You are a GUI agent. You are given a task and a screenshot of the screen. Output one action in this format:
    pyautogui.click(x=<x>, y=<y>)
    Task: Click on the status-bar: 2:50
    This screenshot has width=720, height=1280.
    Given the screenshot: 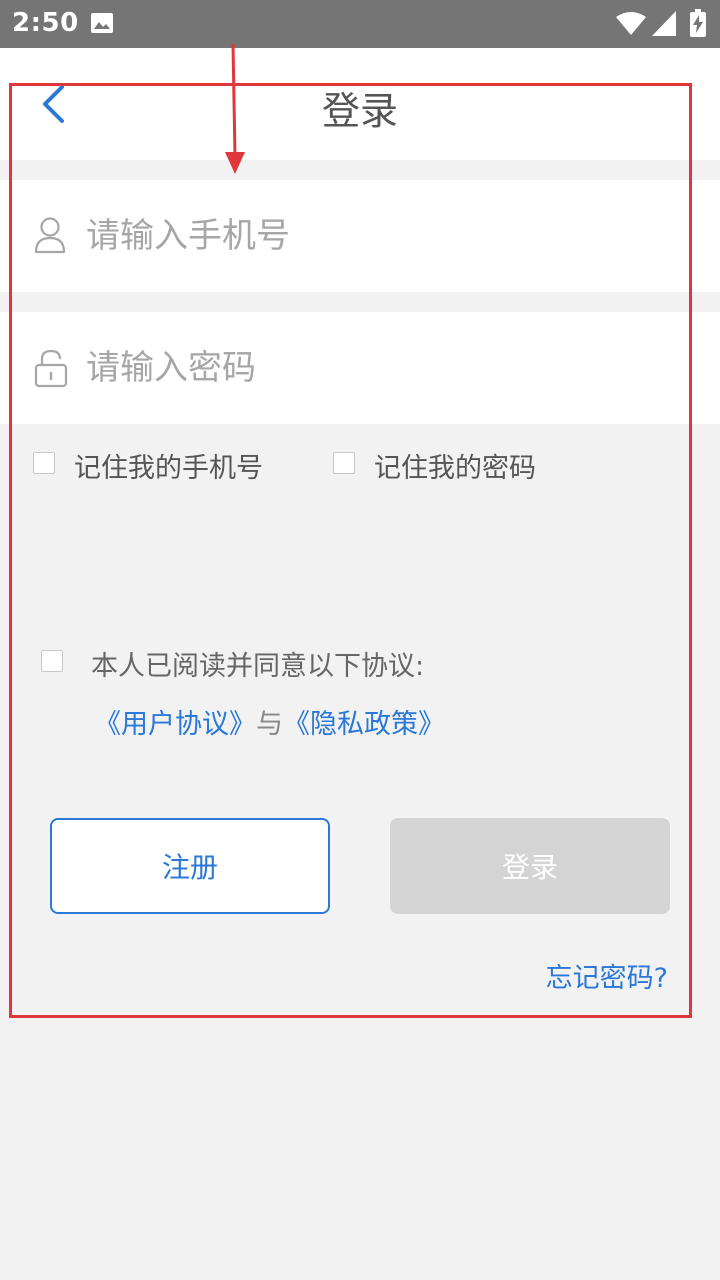 What is the action you would take?
    pyautogui.click(x=360, y=24)
    